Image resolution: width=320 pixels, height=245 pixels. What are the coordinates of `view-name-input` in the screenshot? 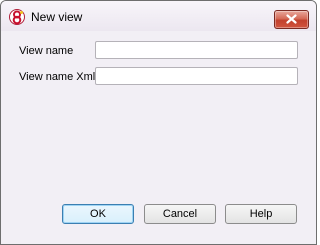 It's located at (196, 50).